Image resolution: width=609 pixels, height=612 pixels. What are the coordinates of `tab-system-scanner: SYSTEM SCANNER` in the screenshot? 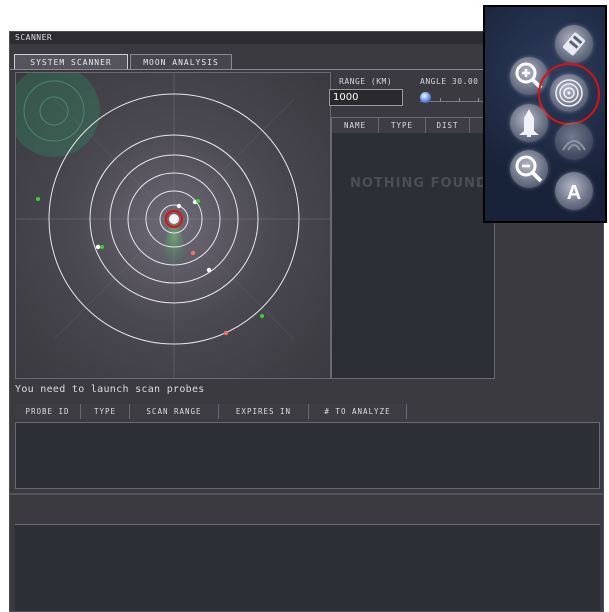 It's located at (71, 62).